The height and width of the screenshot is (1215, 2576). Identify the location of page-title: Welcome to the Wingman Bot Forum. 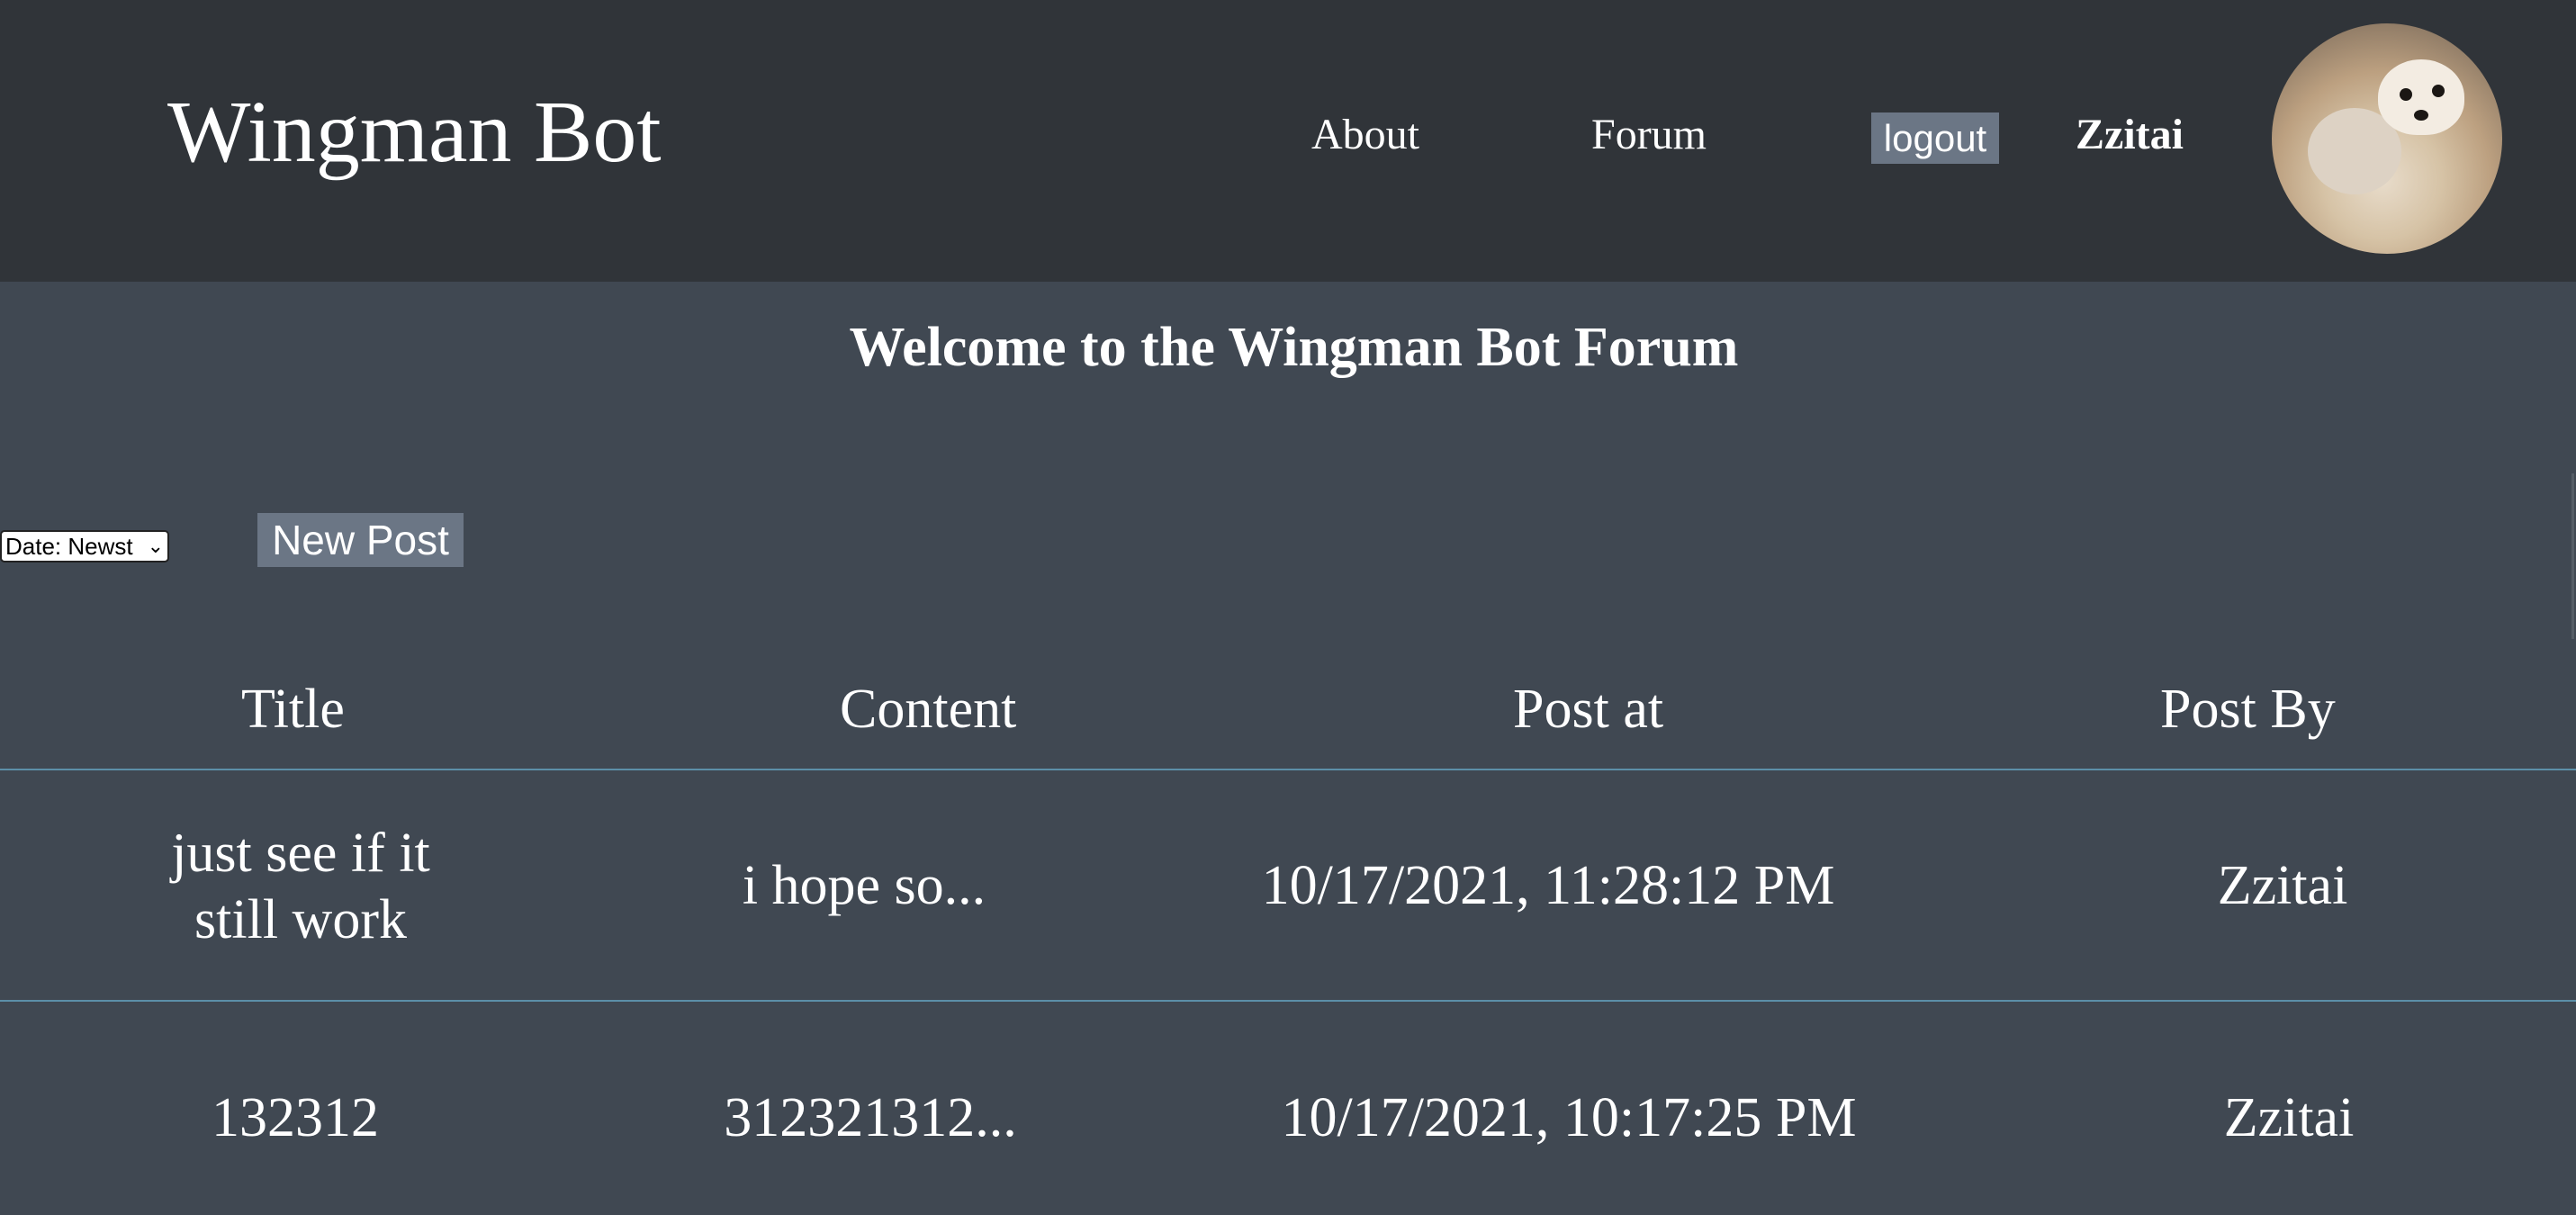
(1294, 348).